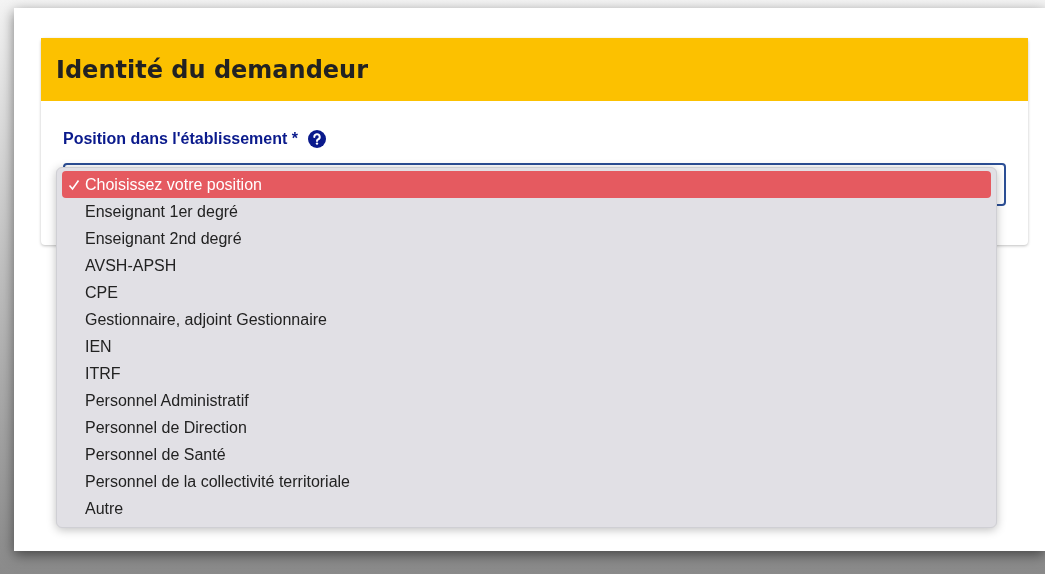  What do you see at coordinates (526, 265) in the screenshot?
I see `dropdown-option: AVSH-APSH` at bounding box center [526, 265].